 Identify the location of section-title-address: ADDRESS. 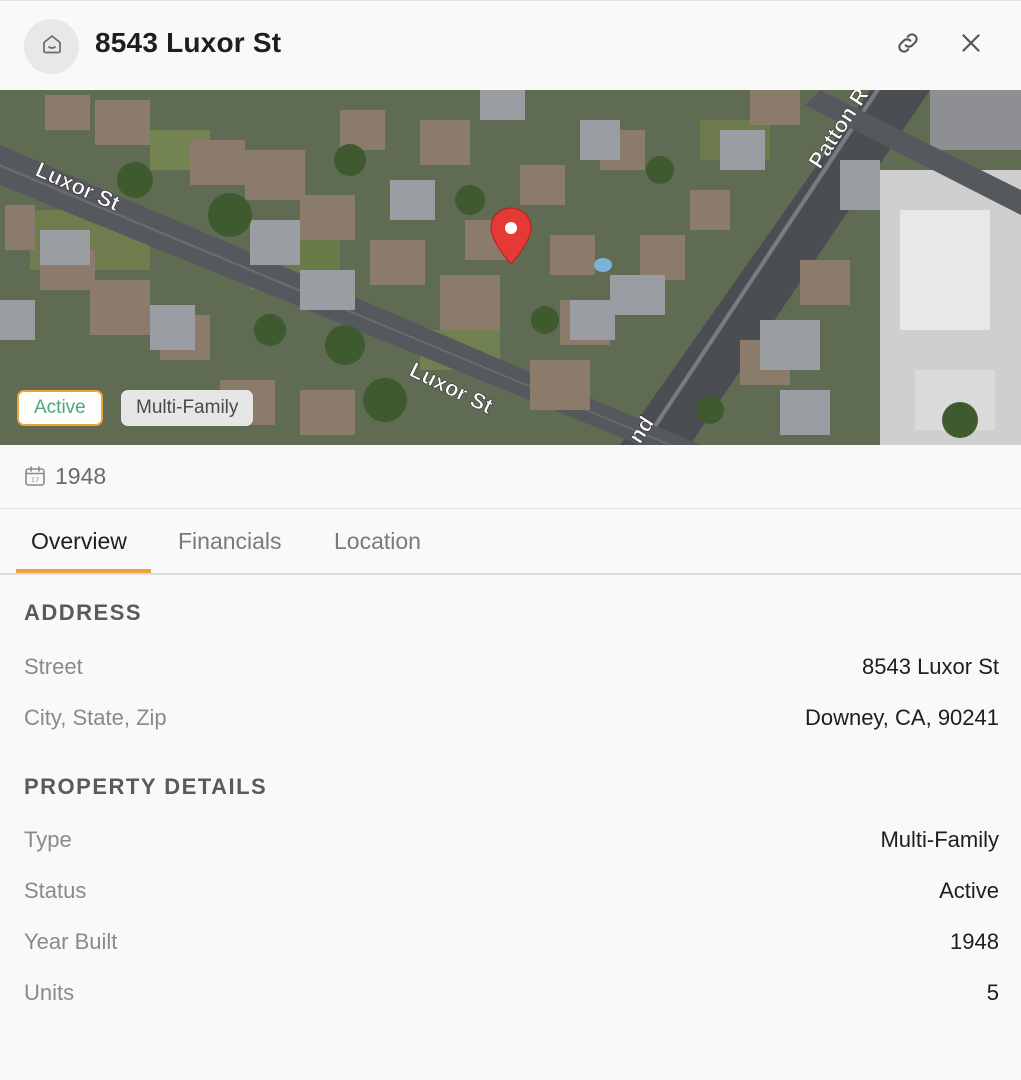
(83, 612).